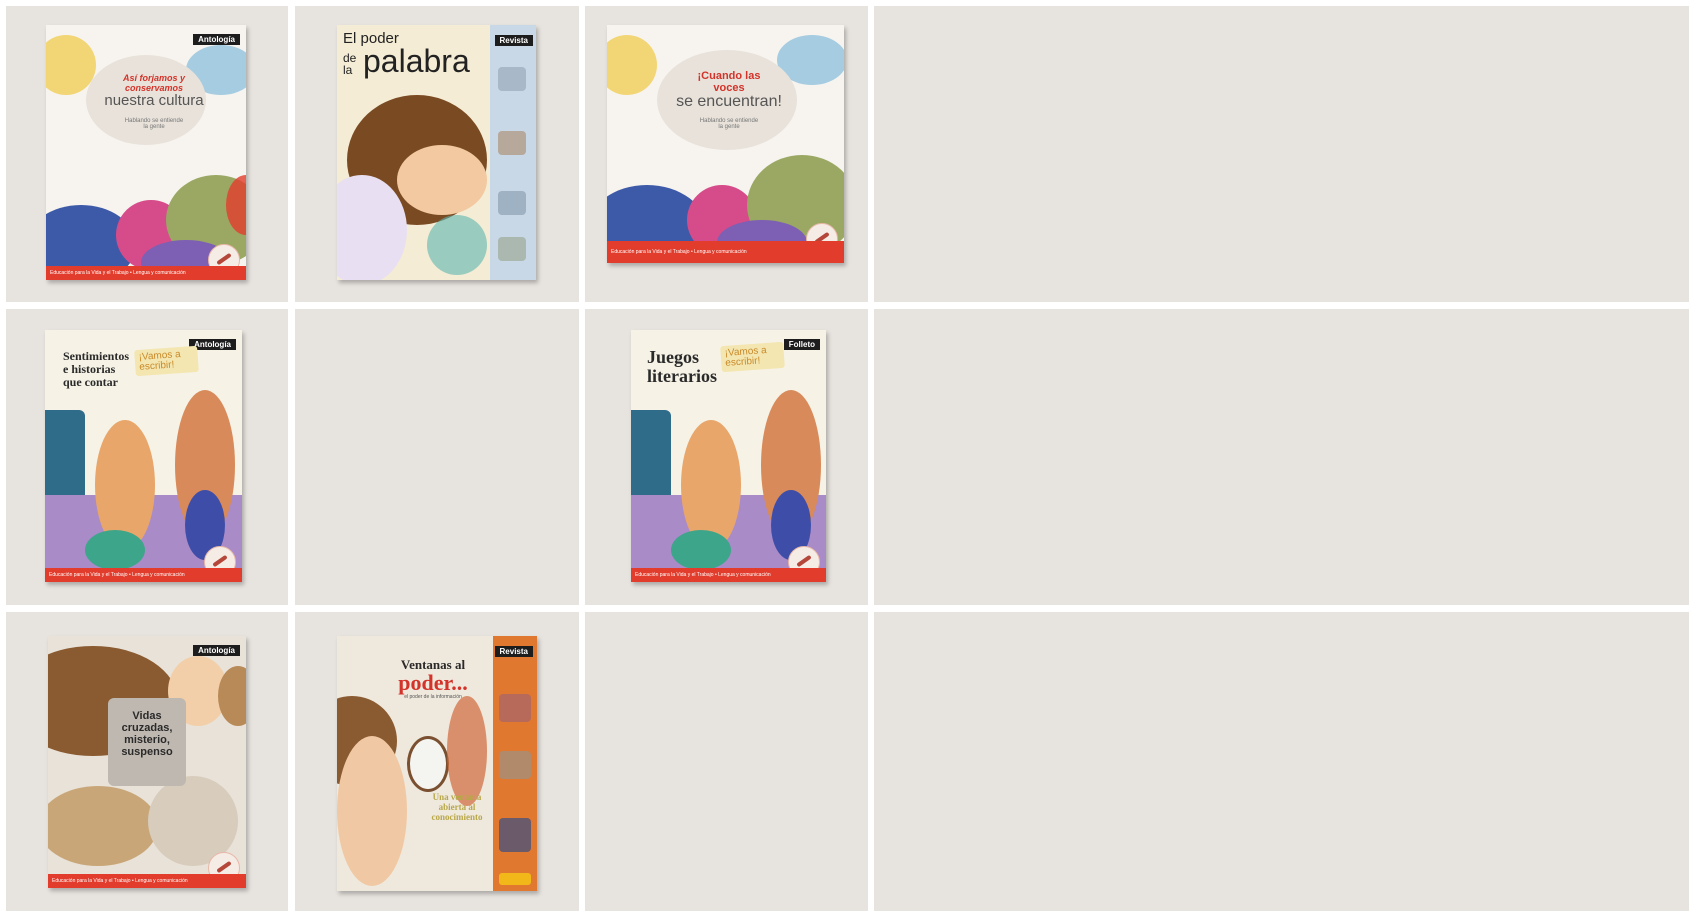 Image resolution: width=1689 pixels, height=911 pixels. Describe the element at coordinates (682, 366) in the screenshot. I see `cover-title: Juegos literarios` at that location.